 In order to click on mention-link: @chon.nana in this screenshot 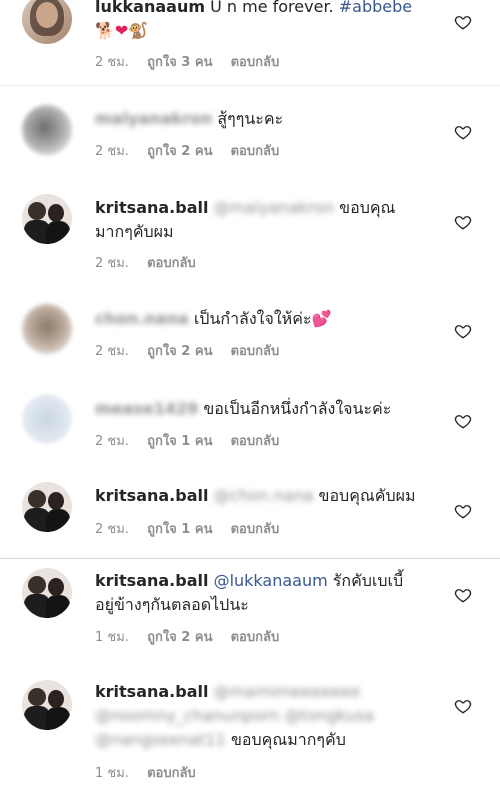, I will do `click(264, 495)`.